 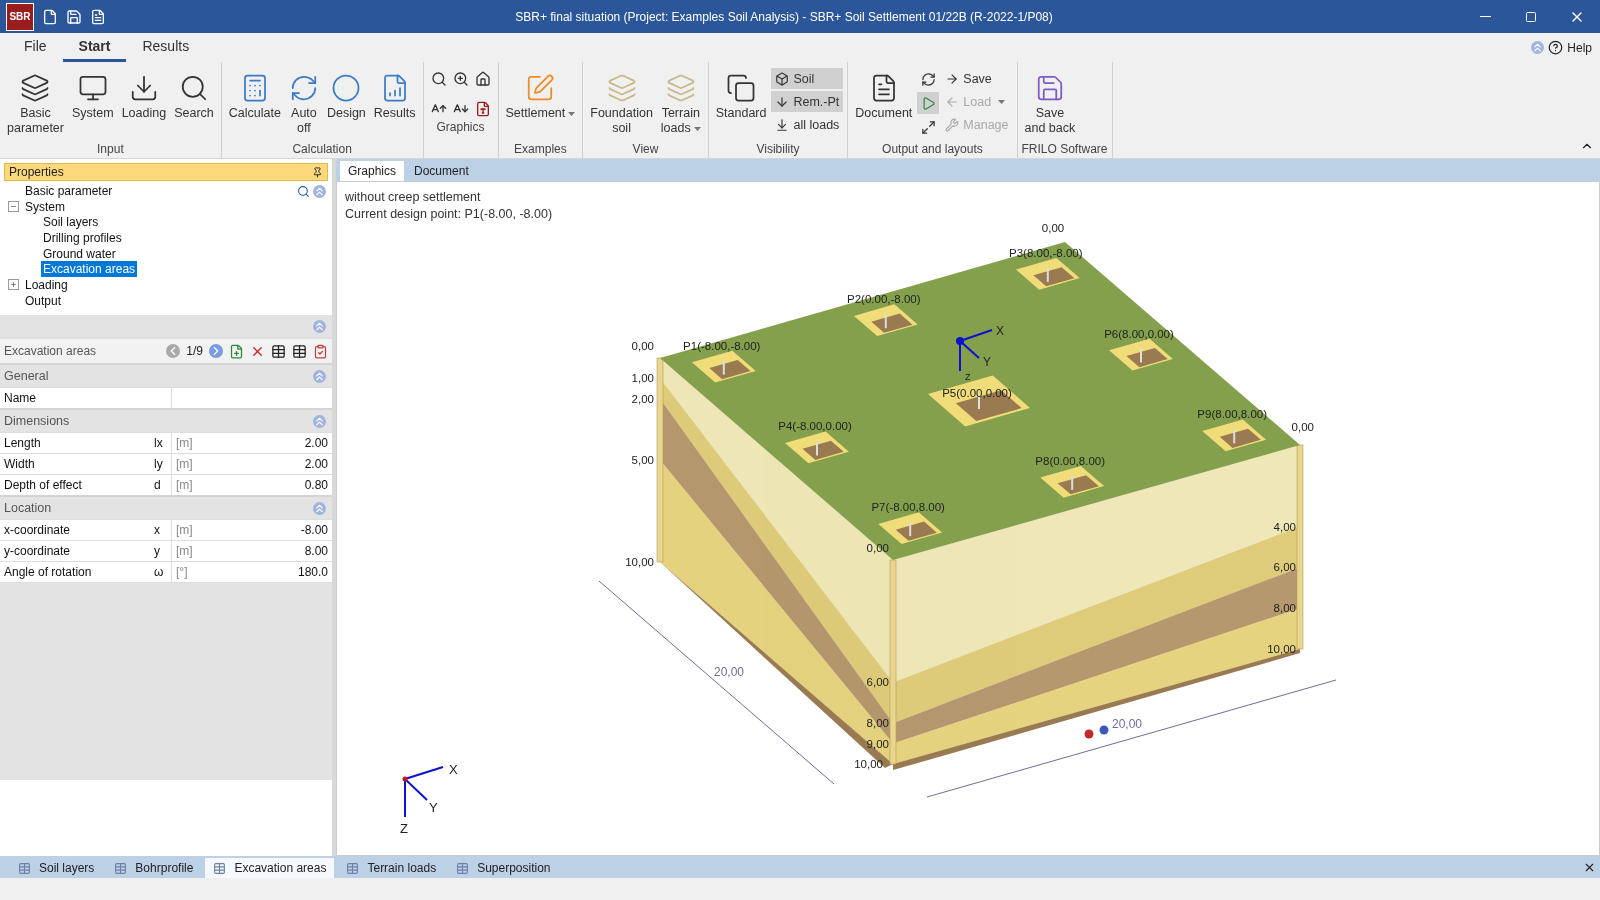 What do you see at coordinates (43, 300) in the screenshot?
I see `tree-item: Output` at bounding box center [43, 300].